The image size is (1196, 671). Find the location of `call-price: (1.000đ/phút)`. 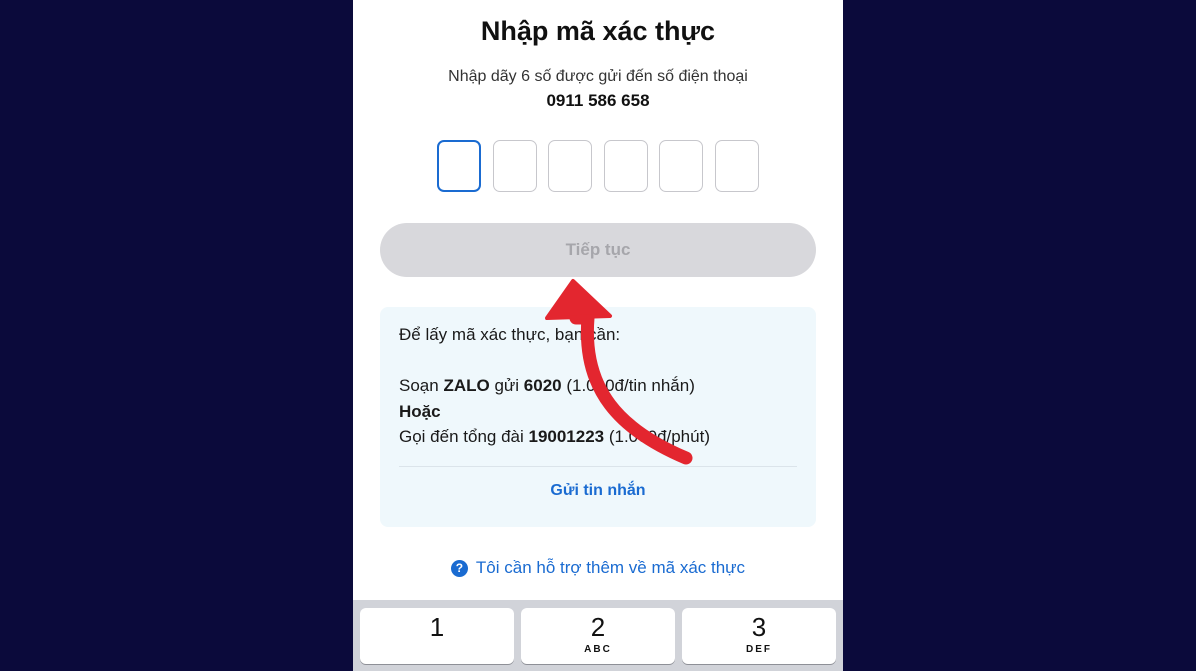

call-price: (1.000đ/phút) is located at coordinates (657, 436).